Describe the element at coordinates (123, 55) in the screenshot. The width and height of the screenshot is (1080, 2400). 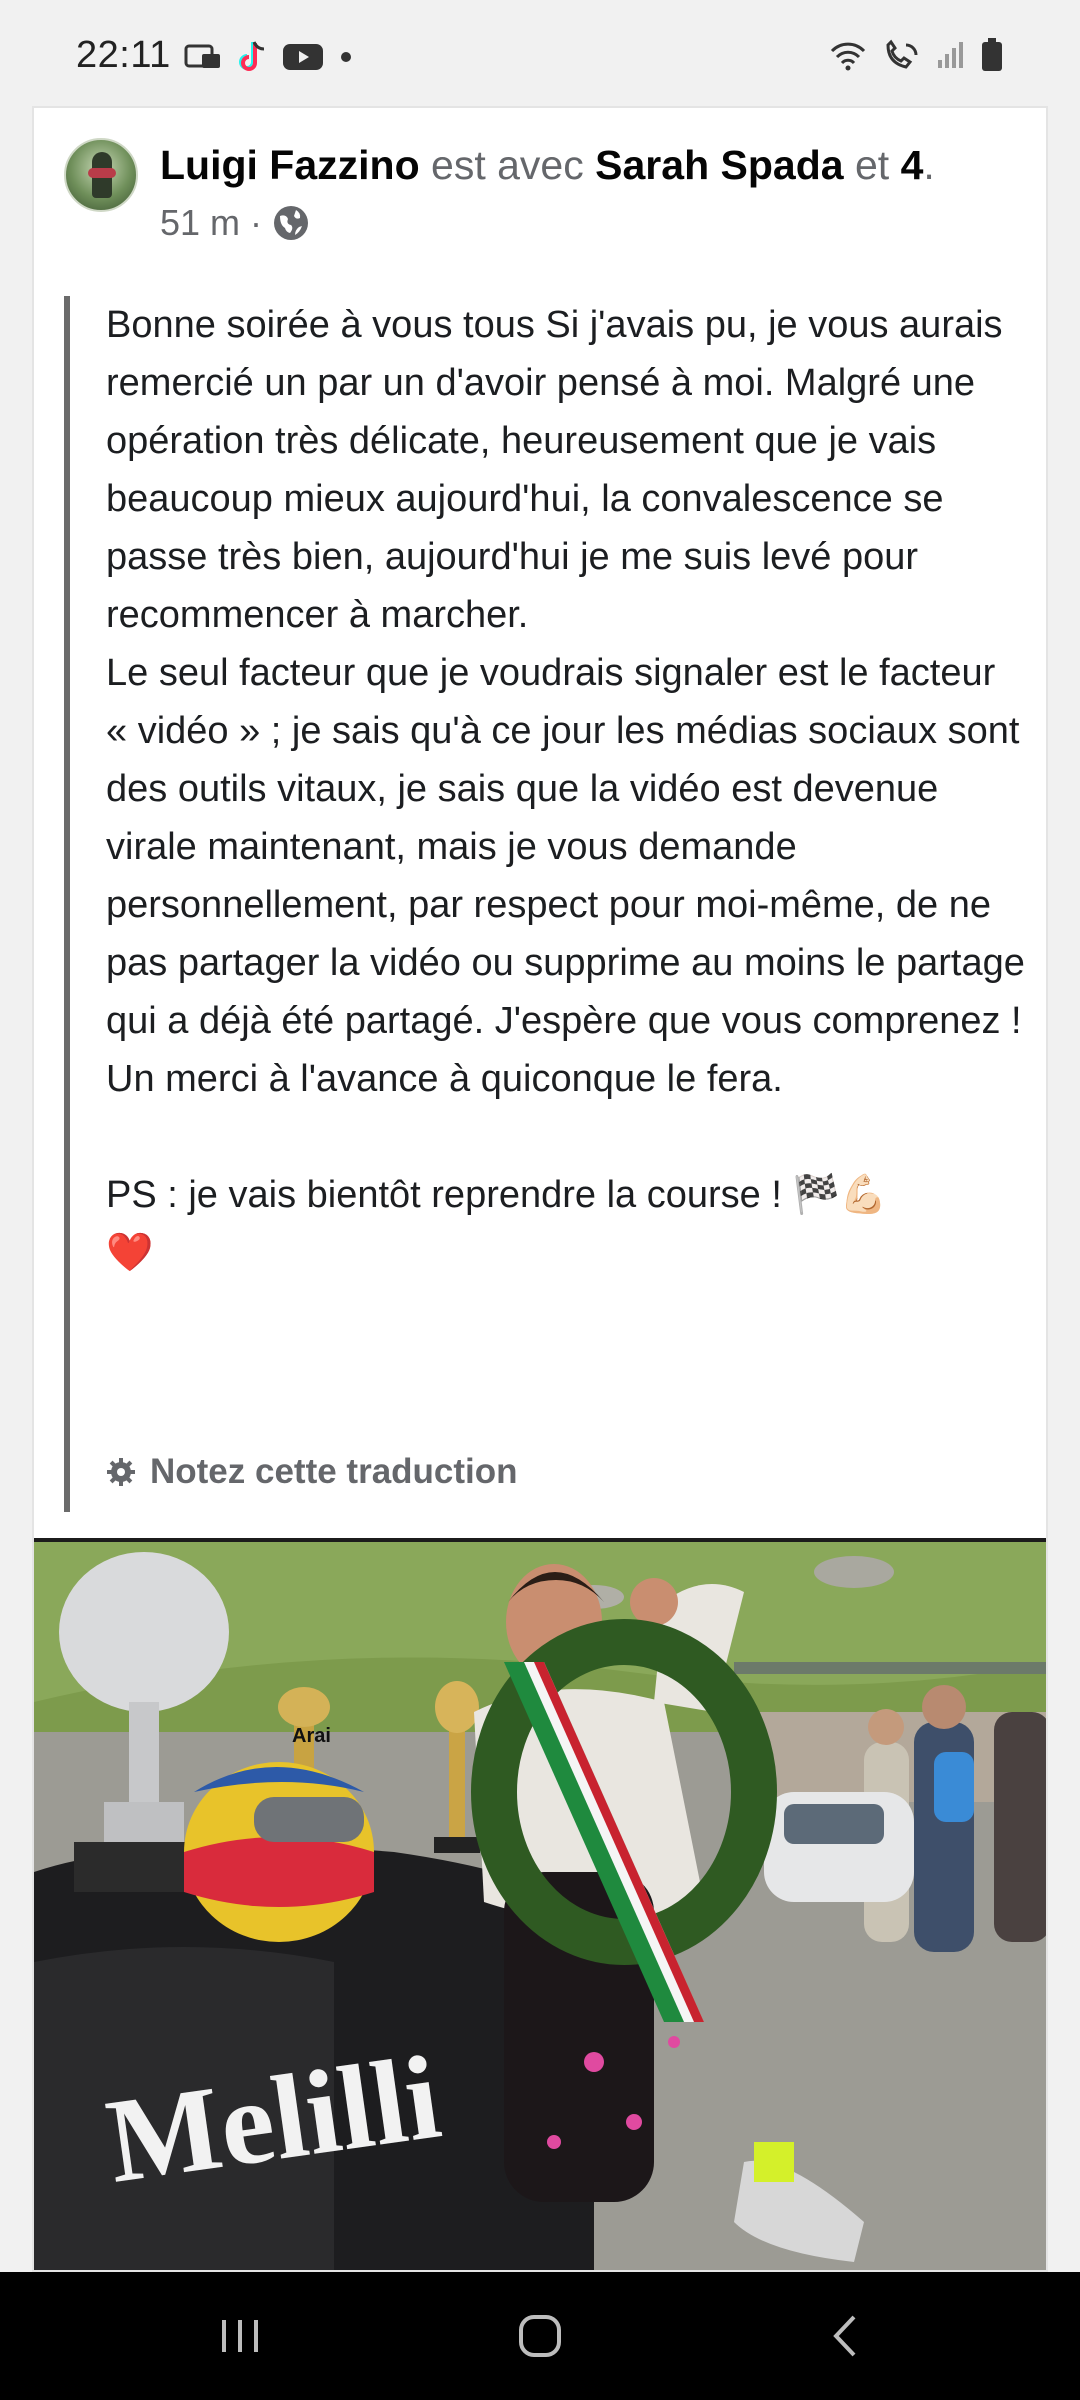
I see `status-time: 22:11` at that location.